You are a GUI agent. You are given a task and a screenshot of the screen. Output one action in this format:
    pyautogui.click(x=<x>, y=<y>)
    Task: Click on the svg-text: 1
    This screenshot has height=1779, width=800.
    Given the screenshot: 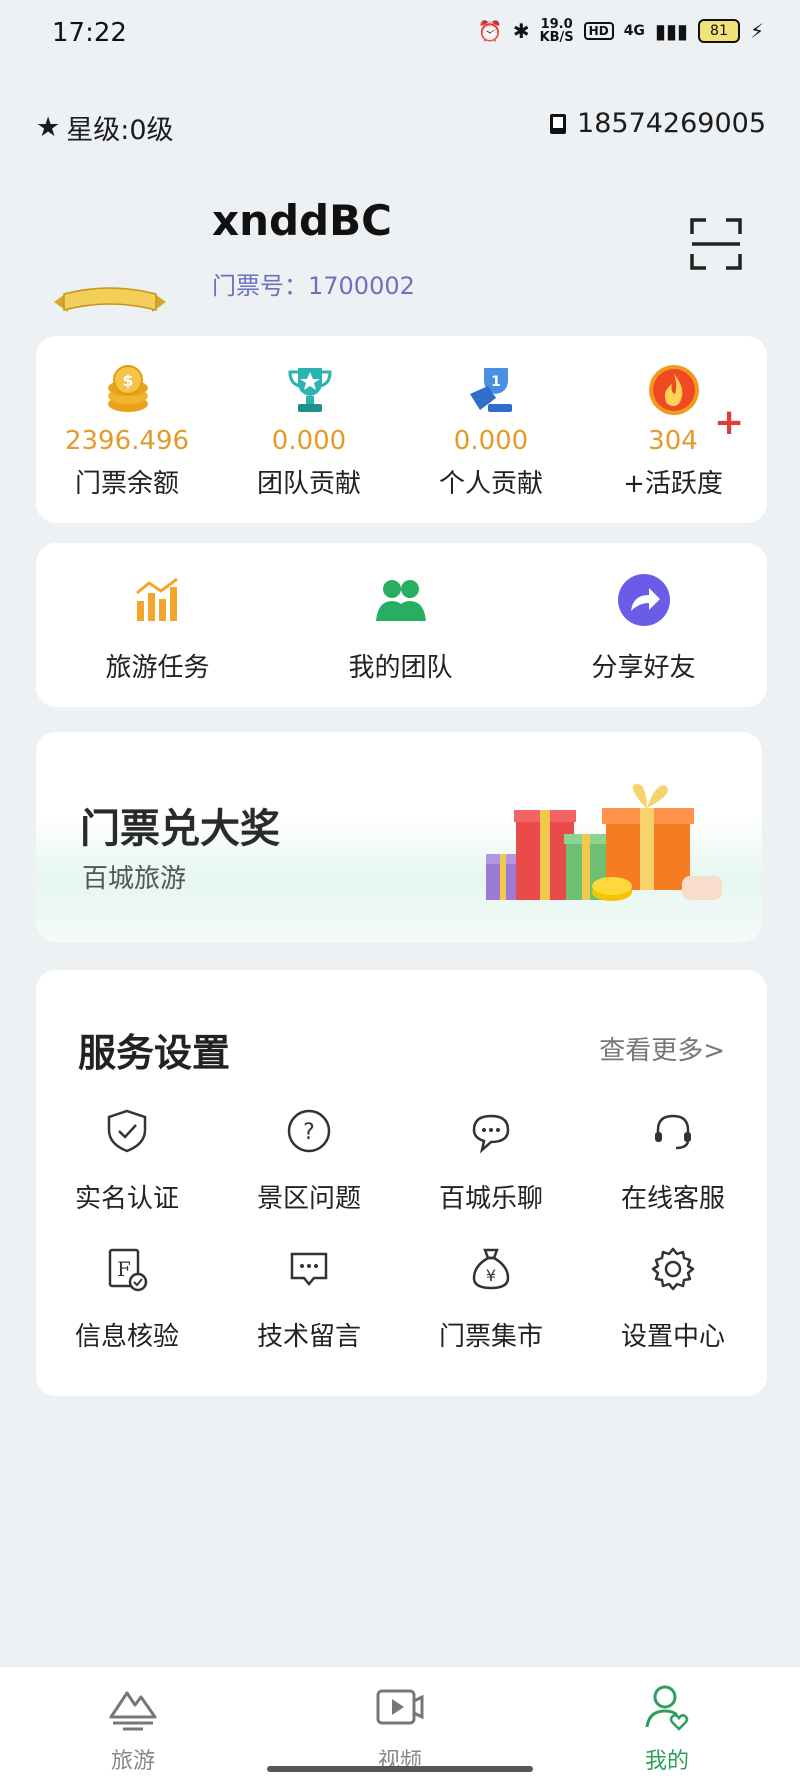 What is the action you would take?
    pyautogui.click(x=496, y=382)
    